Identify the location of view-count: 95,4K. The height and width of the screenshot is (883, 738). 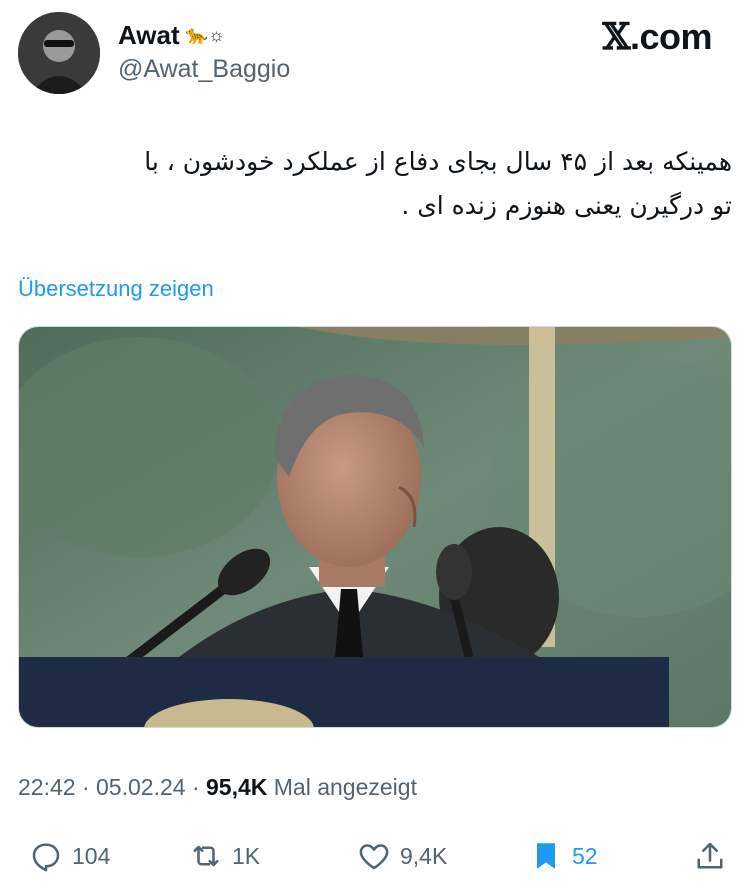
(237, 787).